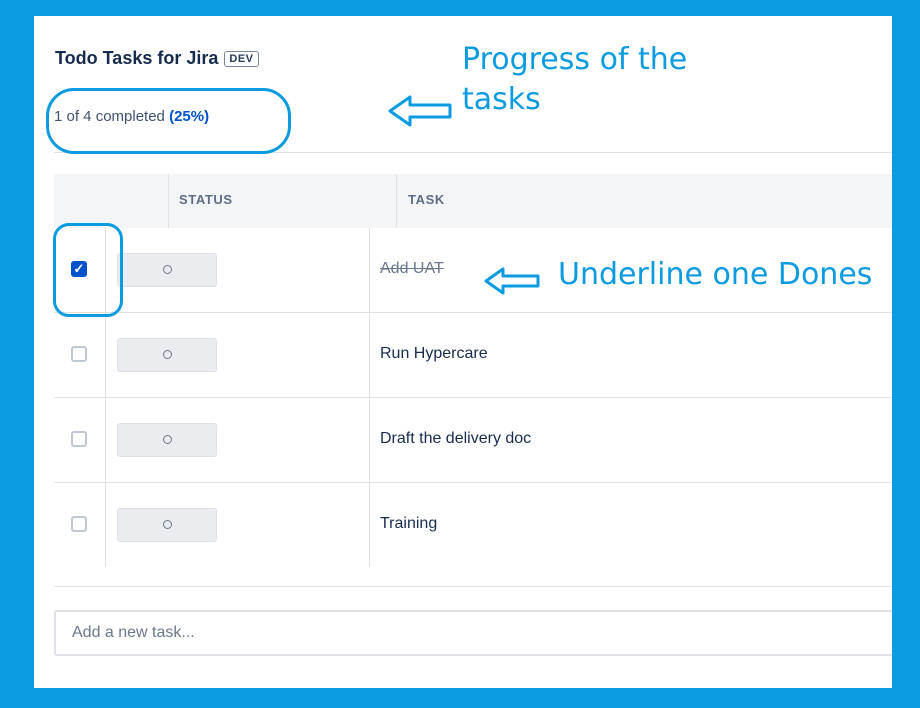 Image resolution: width=920 pixels, height=708 pixels. I want to click on column-header-status: STATUS, so click(206, 199).